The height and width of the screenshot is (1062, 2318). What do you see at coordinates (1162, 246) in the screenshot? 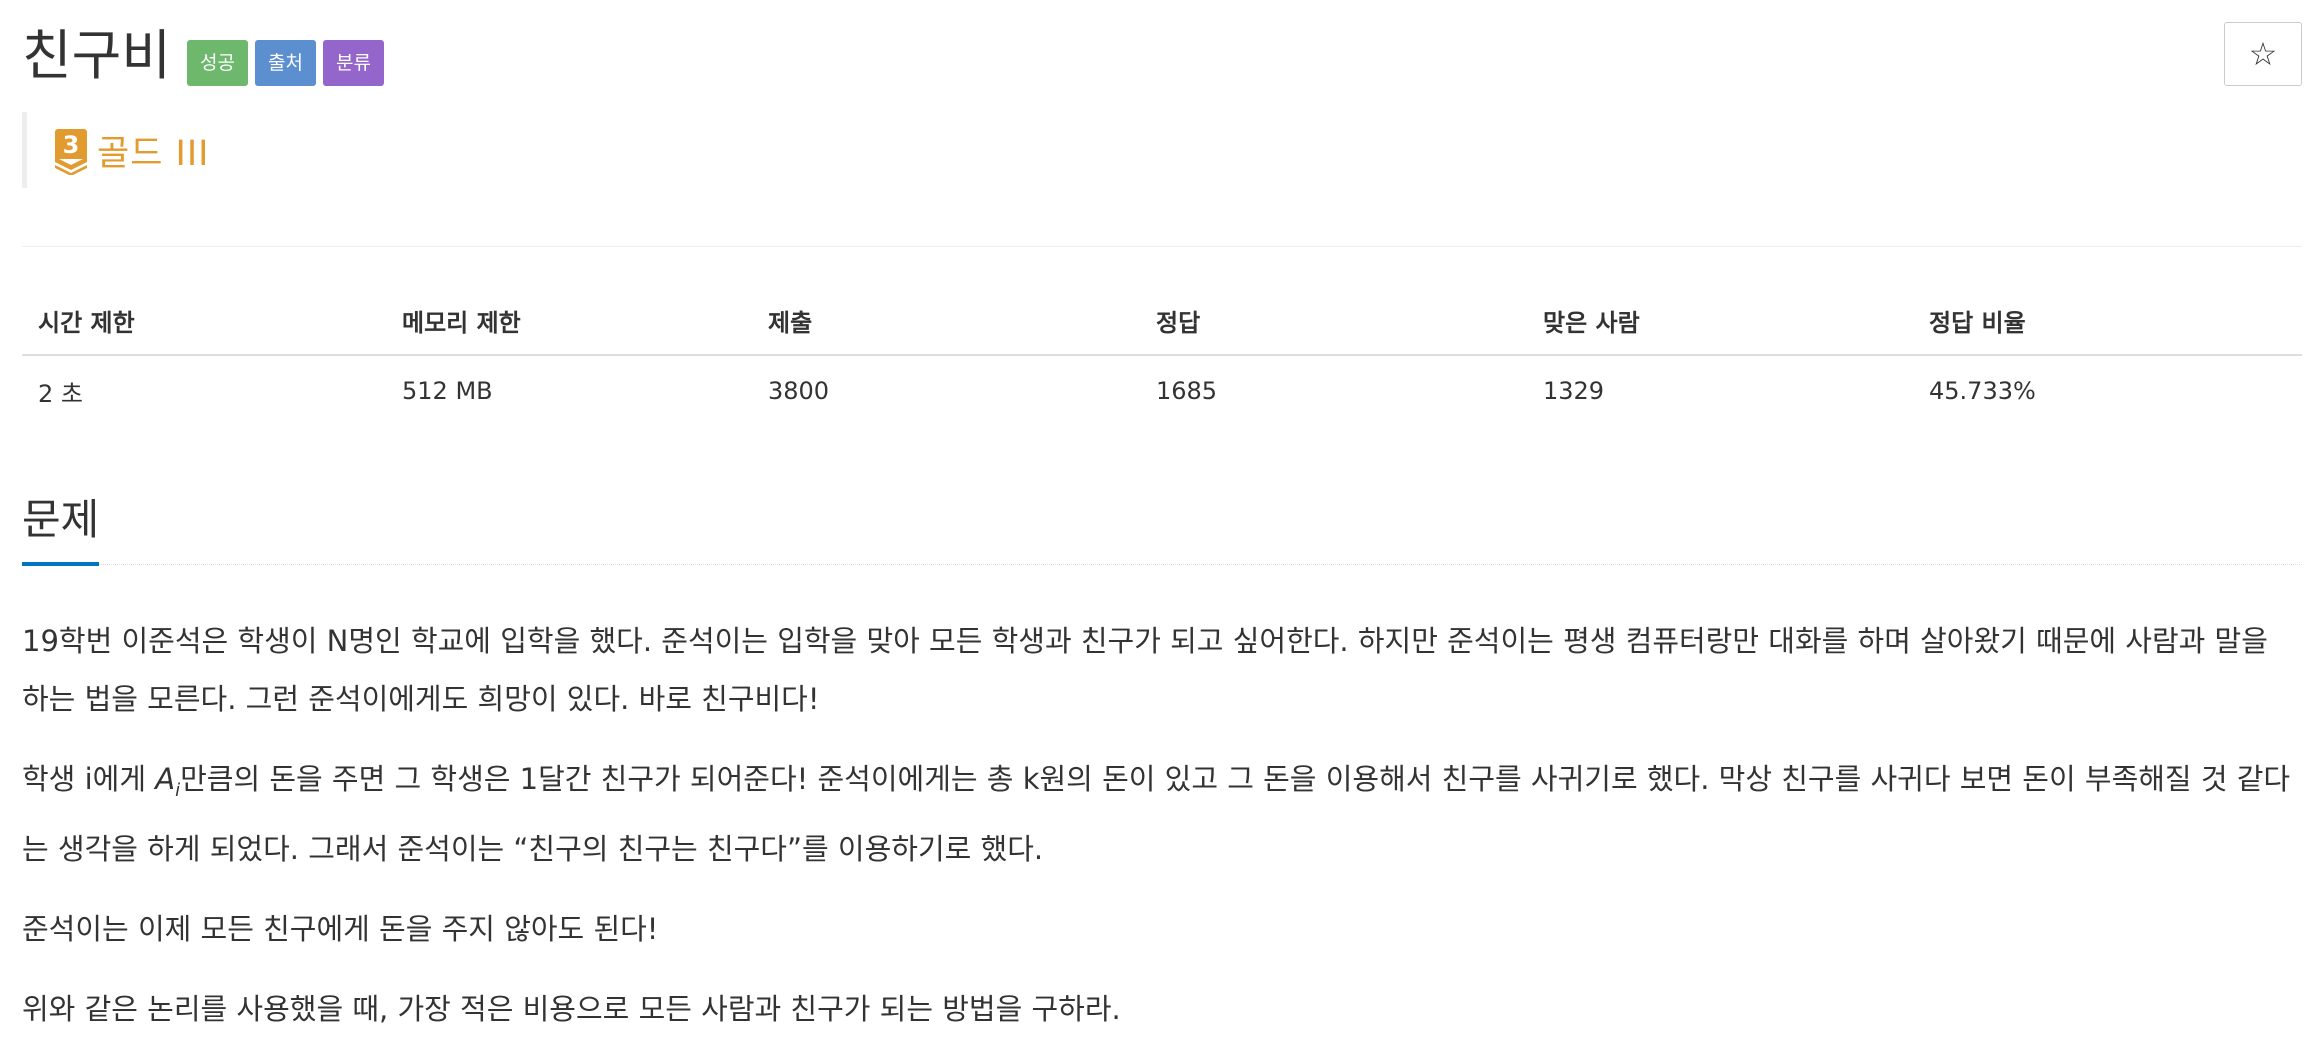
I see `header-divider` at bounding box center [1162, 246].